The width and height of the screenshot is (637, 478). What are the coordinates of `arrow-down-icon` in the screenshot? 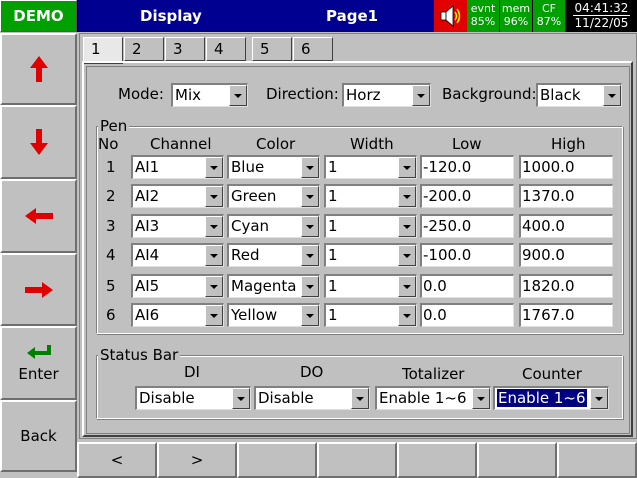 It's located at (38, 142).